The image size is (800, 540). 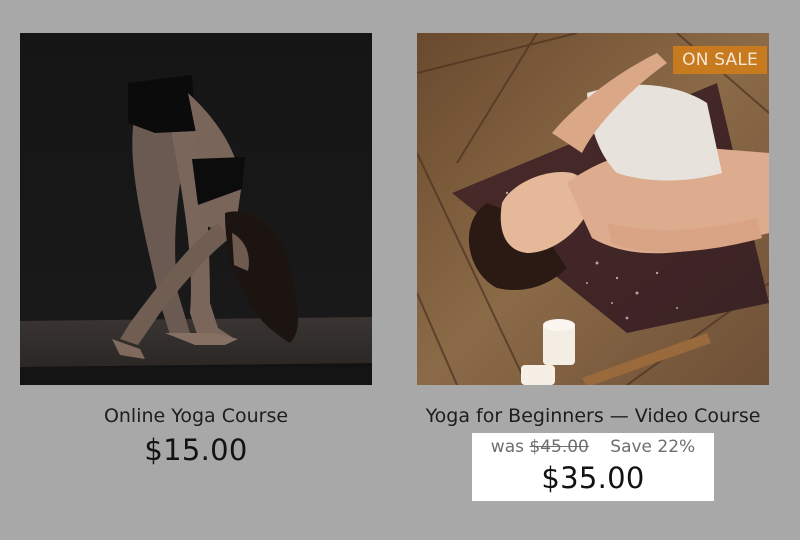 I want to click on sale-info-line: was $45.00 Save 22%, so click(x=593, y=447).